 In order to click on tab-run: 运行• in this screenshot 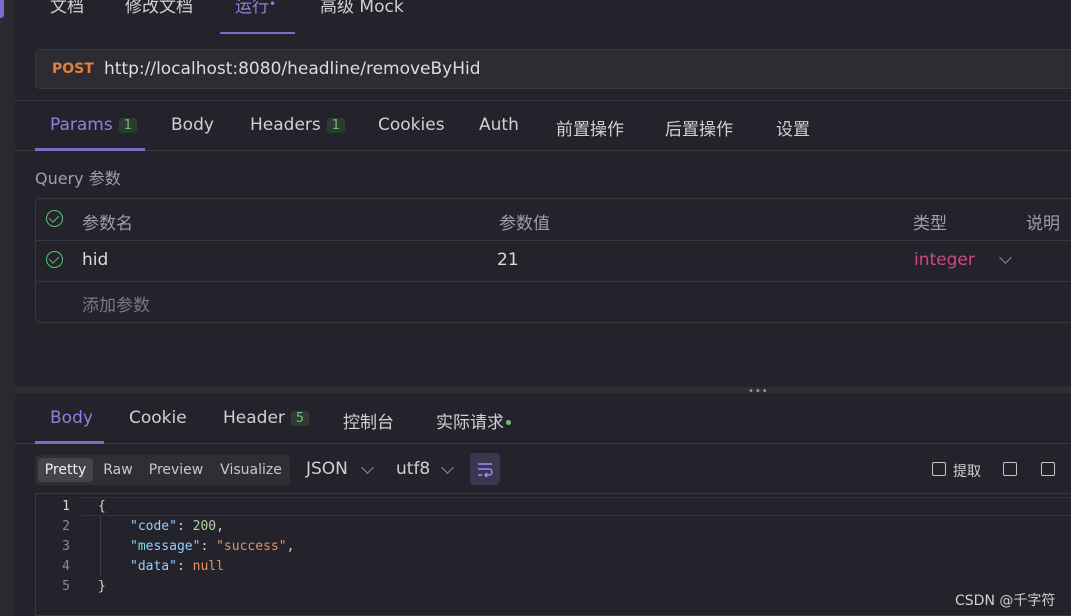, I will do `click(255, 8)`.